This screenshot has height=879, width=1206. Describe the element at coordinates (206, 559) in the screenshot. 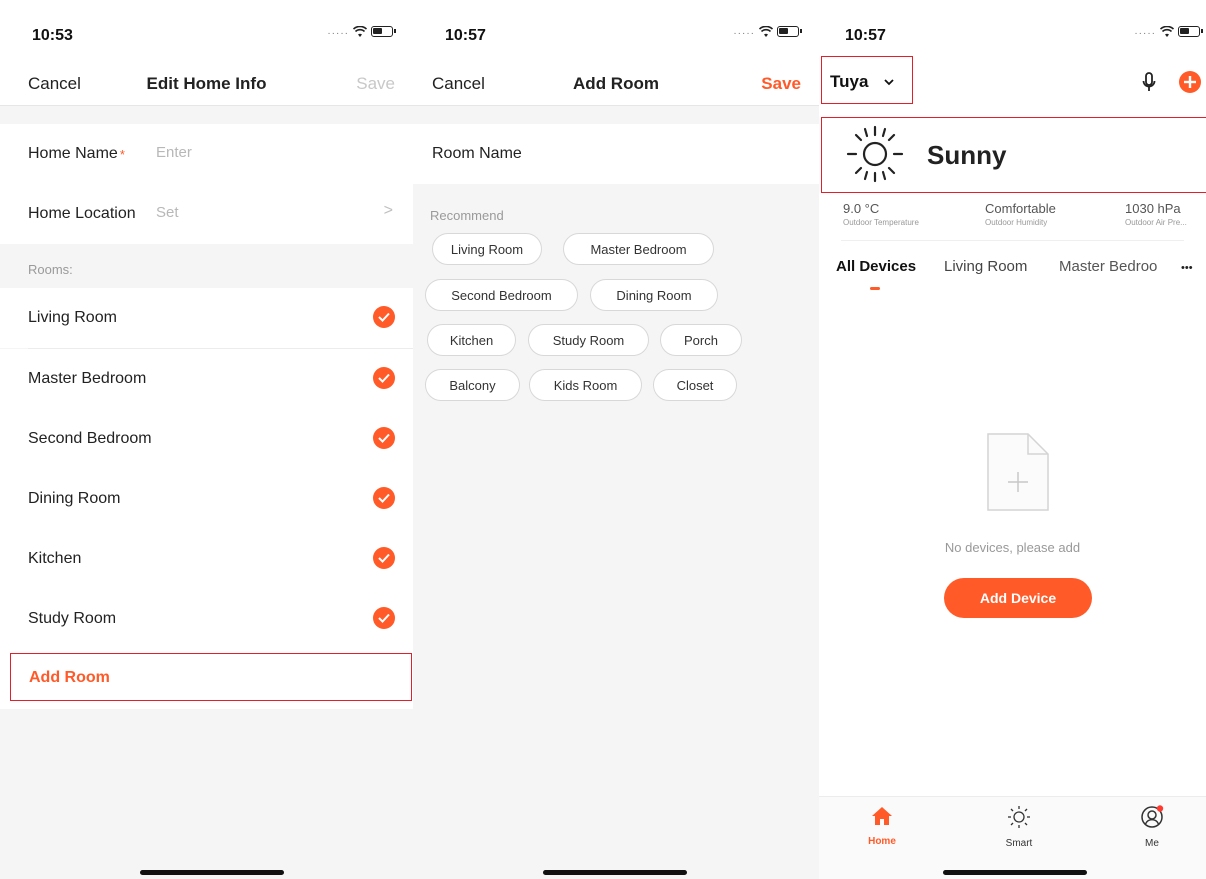

I see `room-row-kitchen: Kitchen` at that location.